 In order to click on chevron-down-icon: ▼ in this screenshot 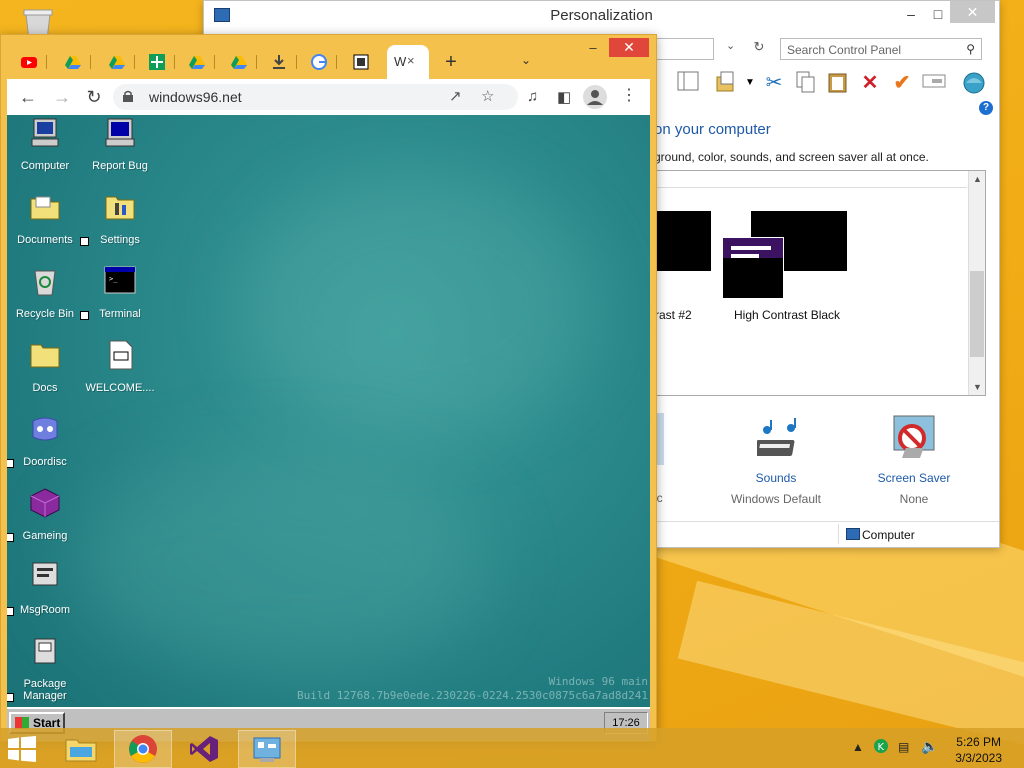, I will do `click(750, 83)`.